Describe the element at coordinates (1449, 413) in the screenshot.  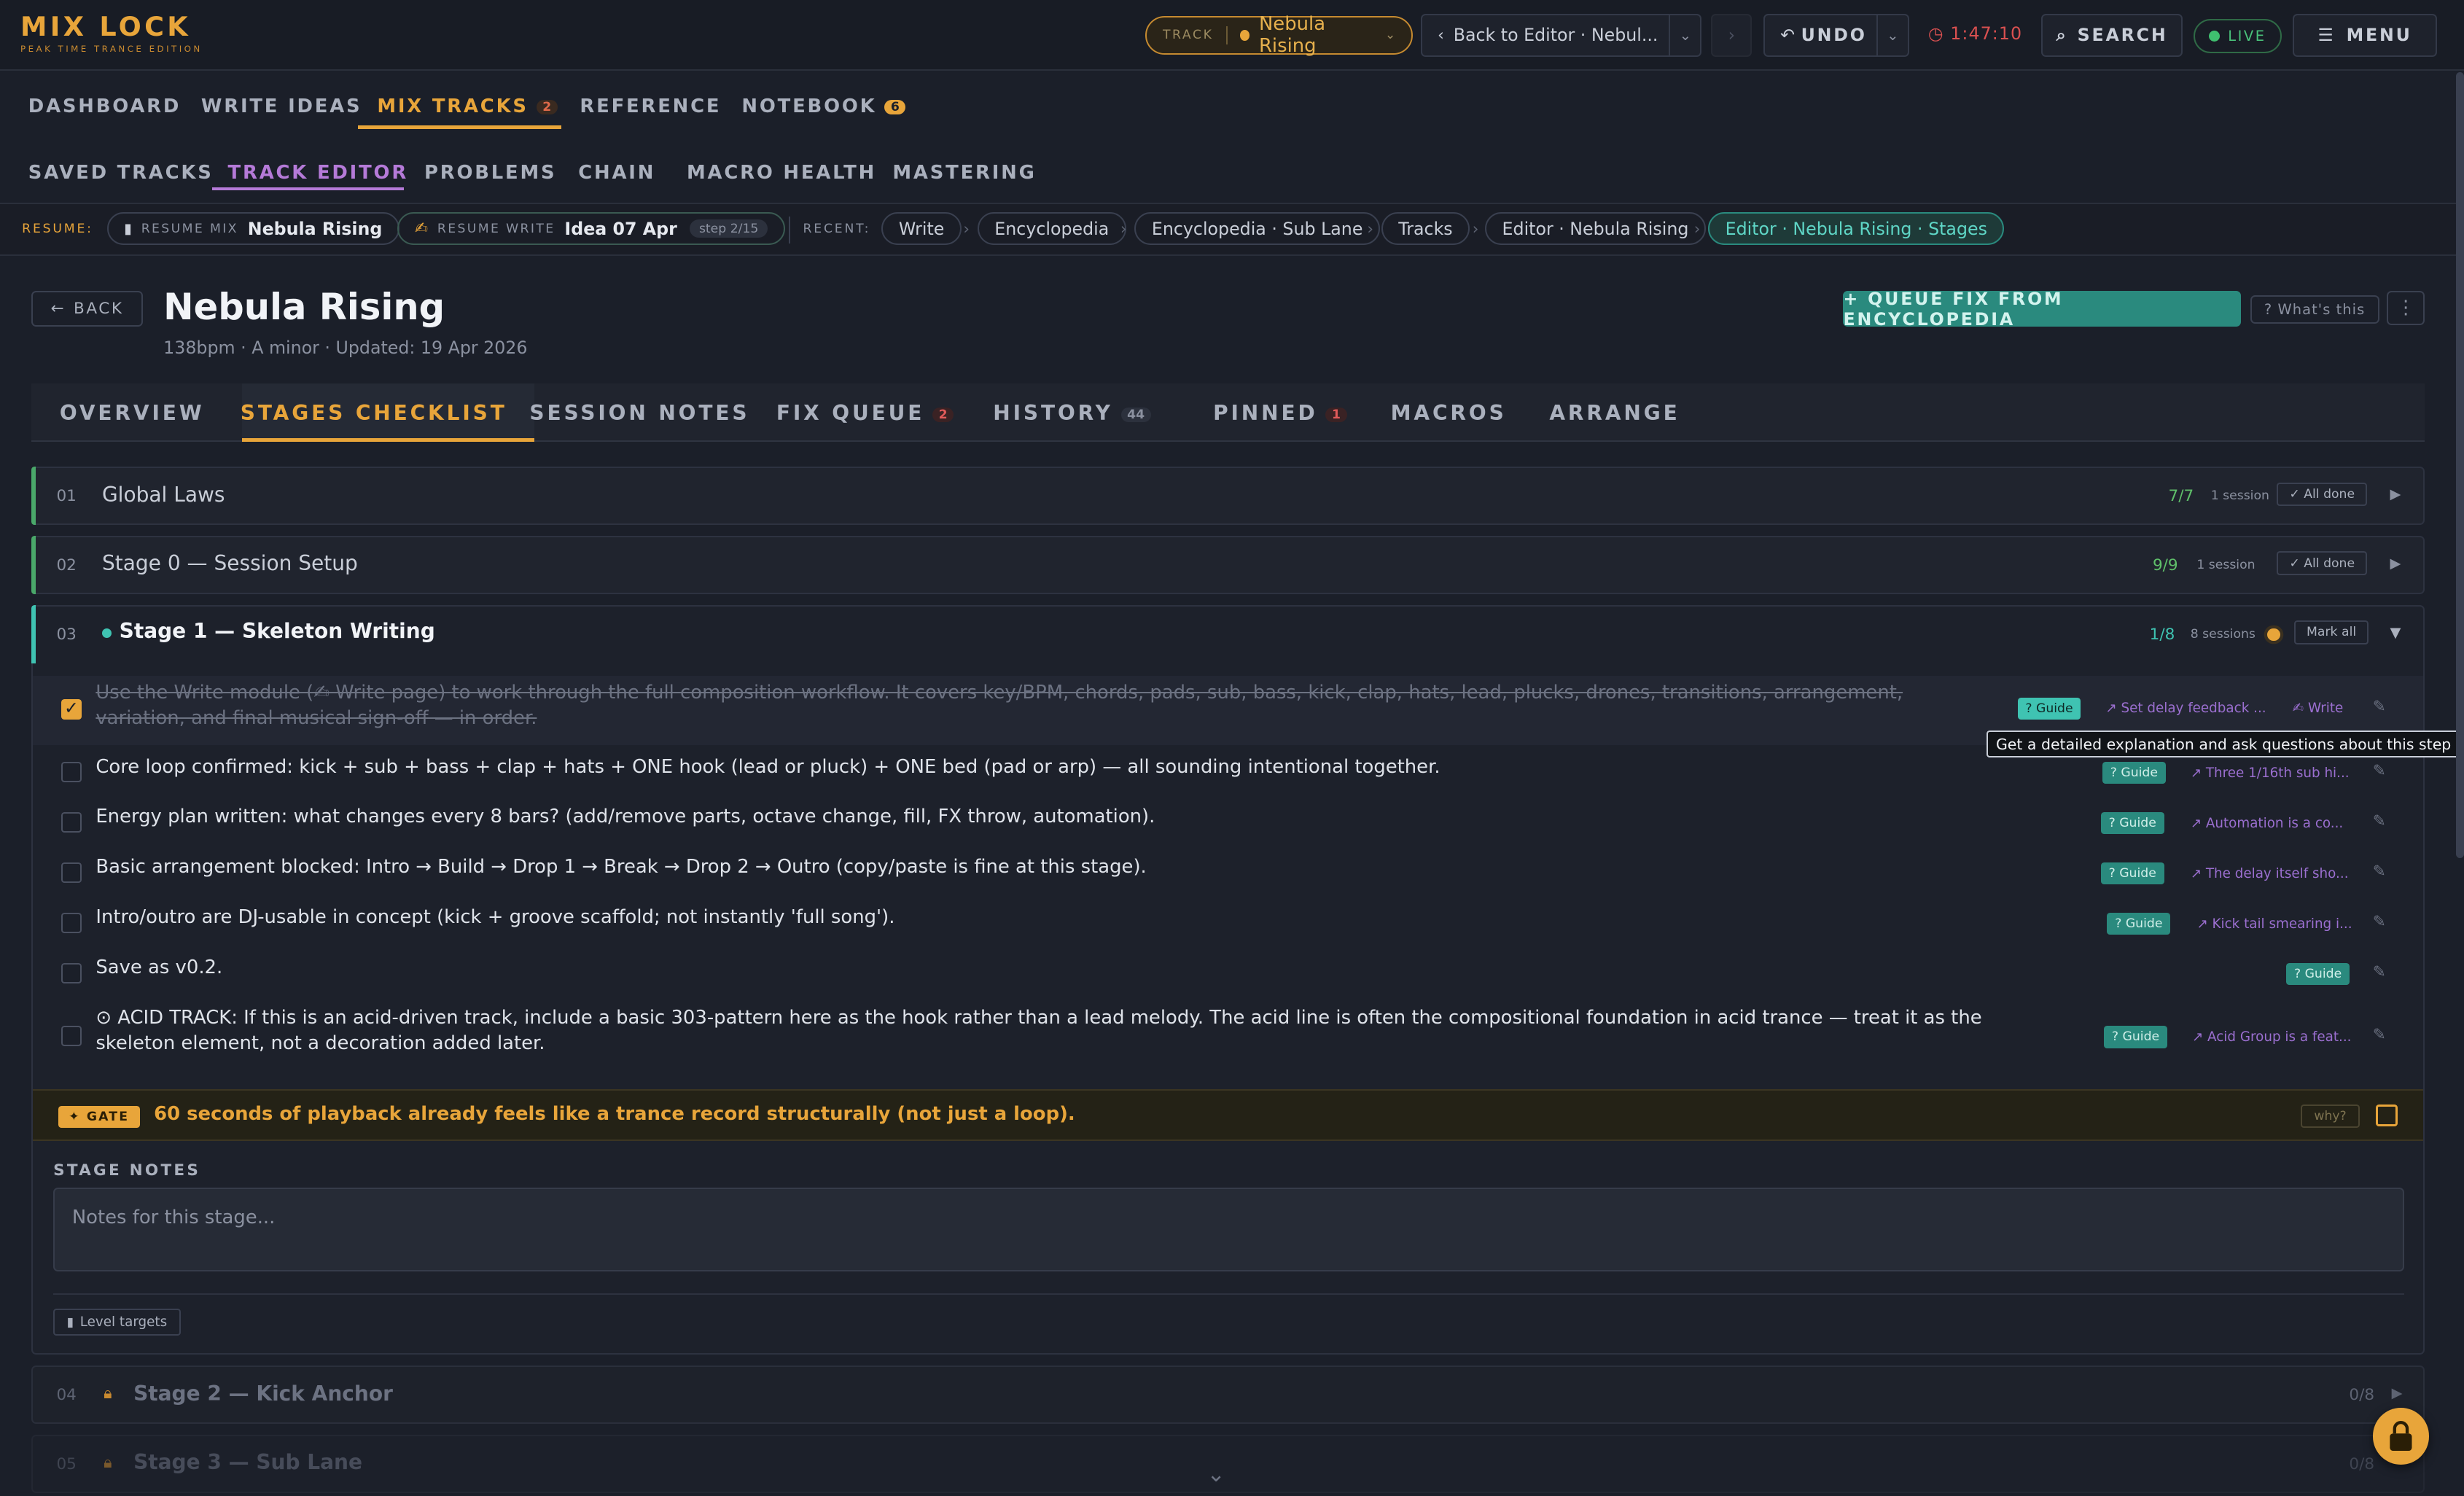
I see `tab-macros: MACROS` at that location.